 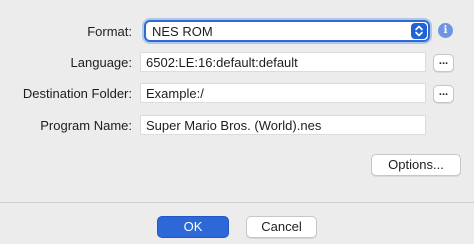 I want to click on ok-button: OK, so click(x=193, y=227).